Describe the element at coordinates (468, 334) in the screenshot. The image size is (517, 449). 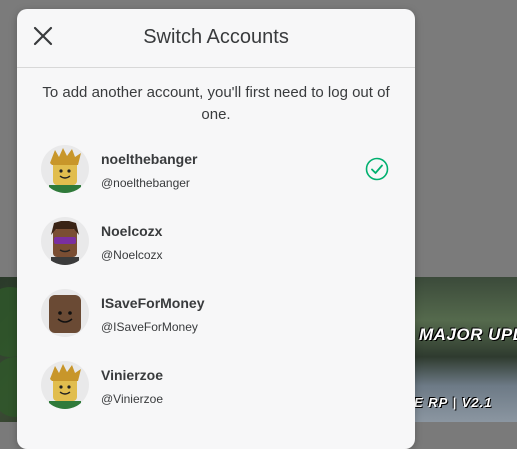
I see `game-banner-text: MAJOR UPD` at that location.